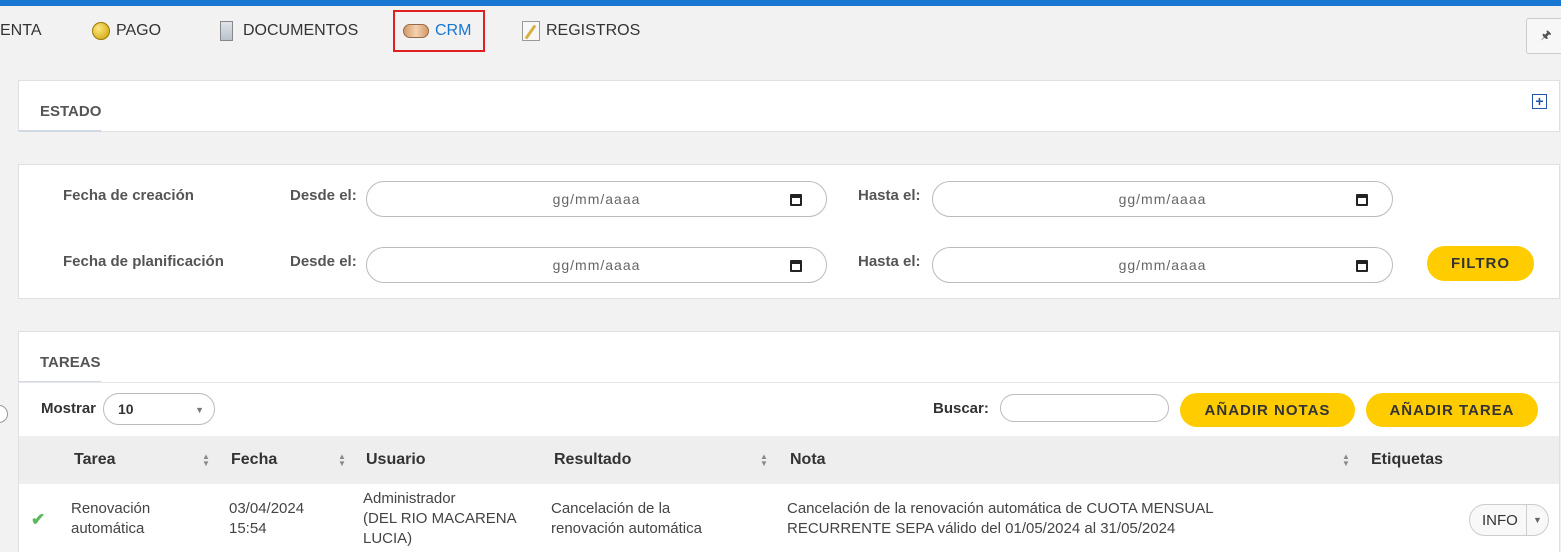 This screenshot has width=1561, height=552. What do you see at coordinates (440, 518) in the screenshot?
I see `cell-usuario: Administrador (DEL RIO MACARENA LUCIA)` at bounding box center [440, 518].